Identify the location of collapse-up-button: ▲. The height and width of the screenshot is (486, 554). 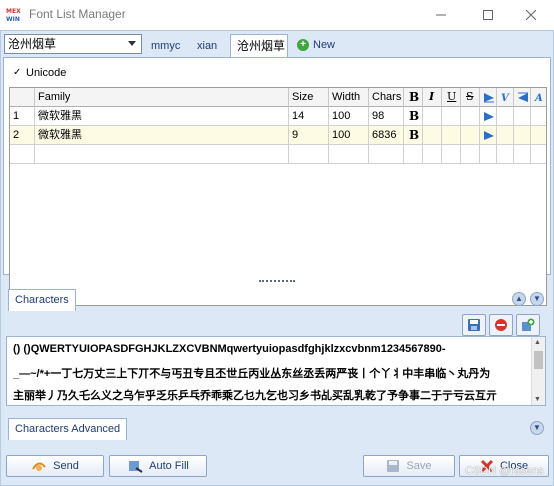
(519, 299).